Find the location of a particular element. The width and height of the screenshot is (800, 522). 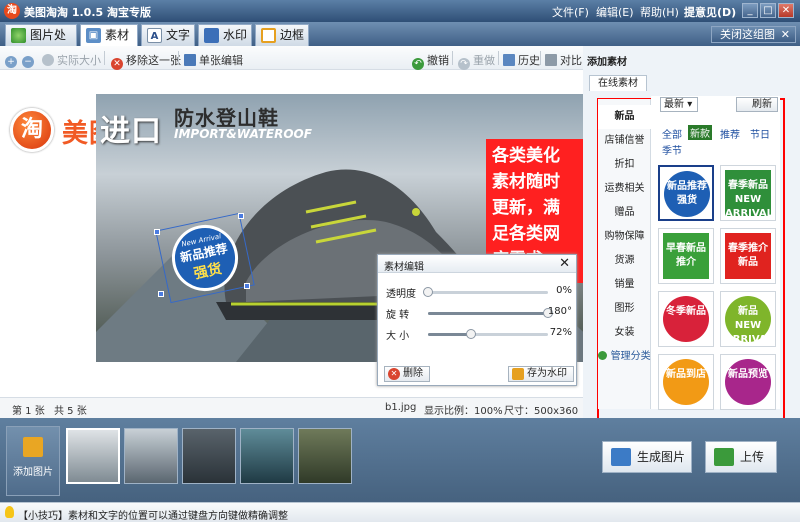

zoom-in-button: + is located at coordinates (12, 60).